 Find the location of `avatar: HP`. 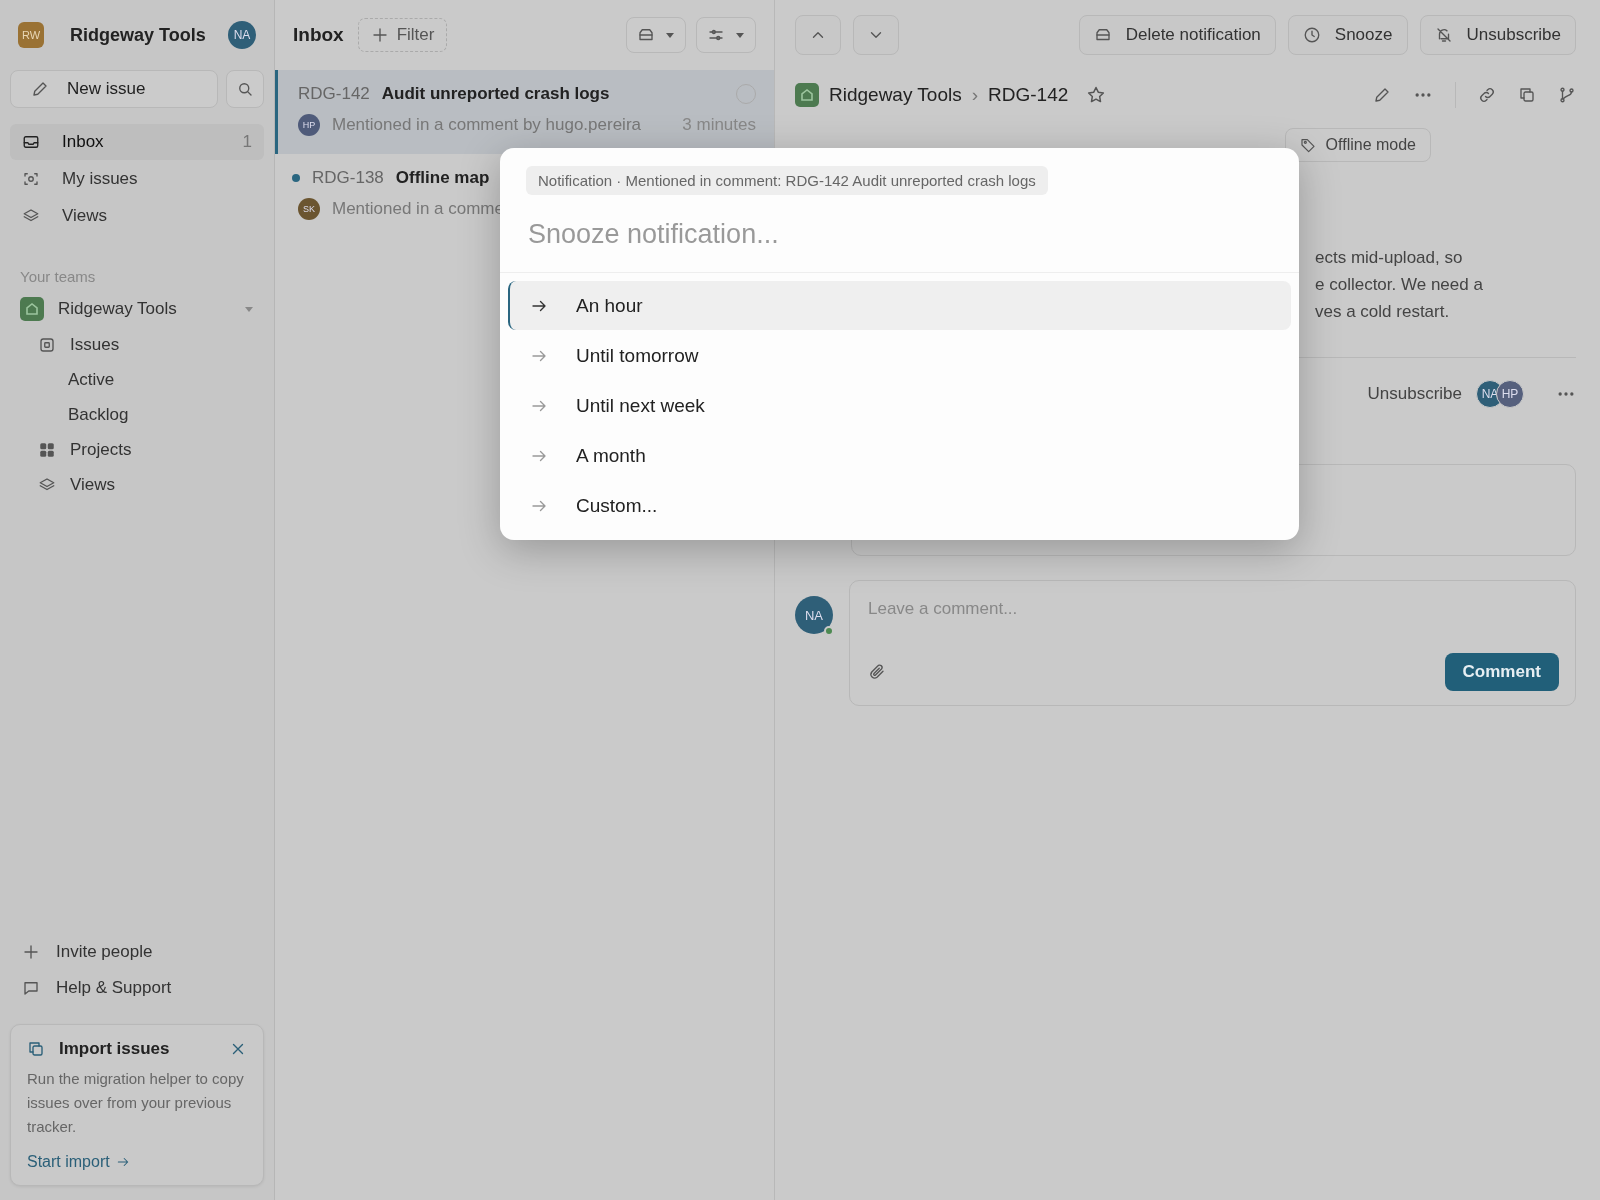

avatar: HP is located at coordinates (309, 125).